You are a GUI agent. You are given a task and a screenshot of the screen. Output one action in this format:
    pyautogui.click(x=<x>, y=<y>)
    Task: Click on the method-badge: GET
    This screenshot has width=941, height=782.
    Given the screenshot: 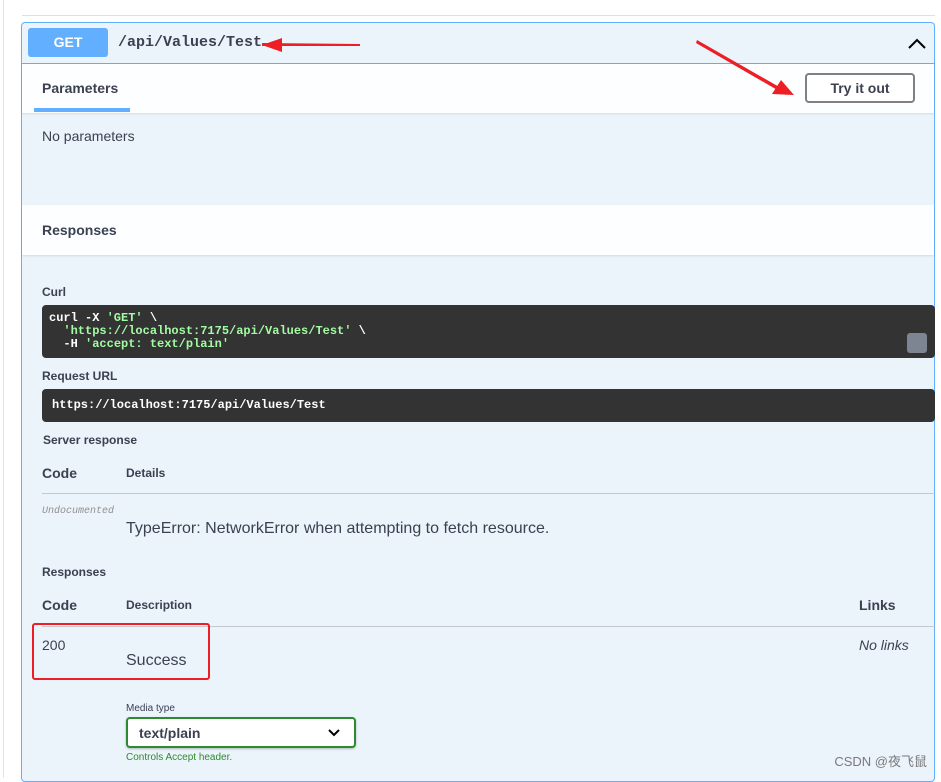 What is the action you would take?
    pyautogui.click(x=68, y=42)
    